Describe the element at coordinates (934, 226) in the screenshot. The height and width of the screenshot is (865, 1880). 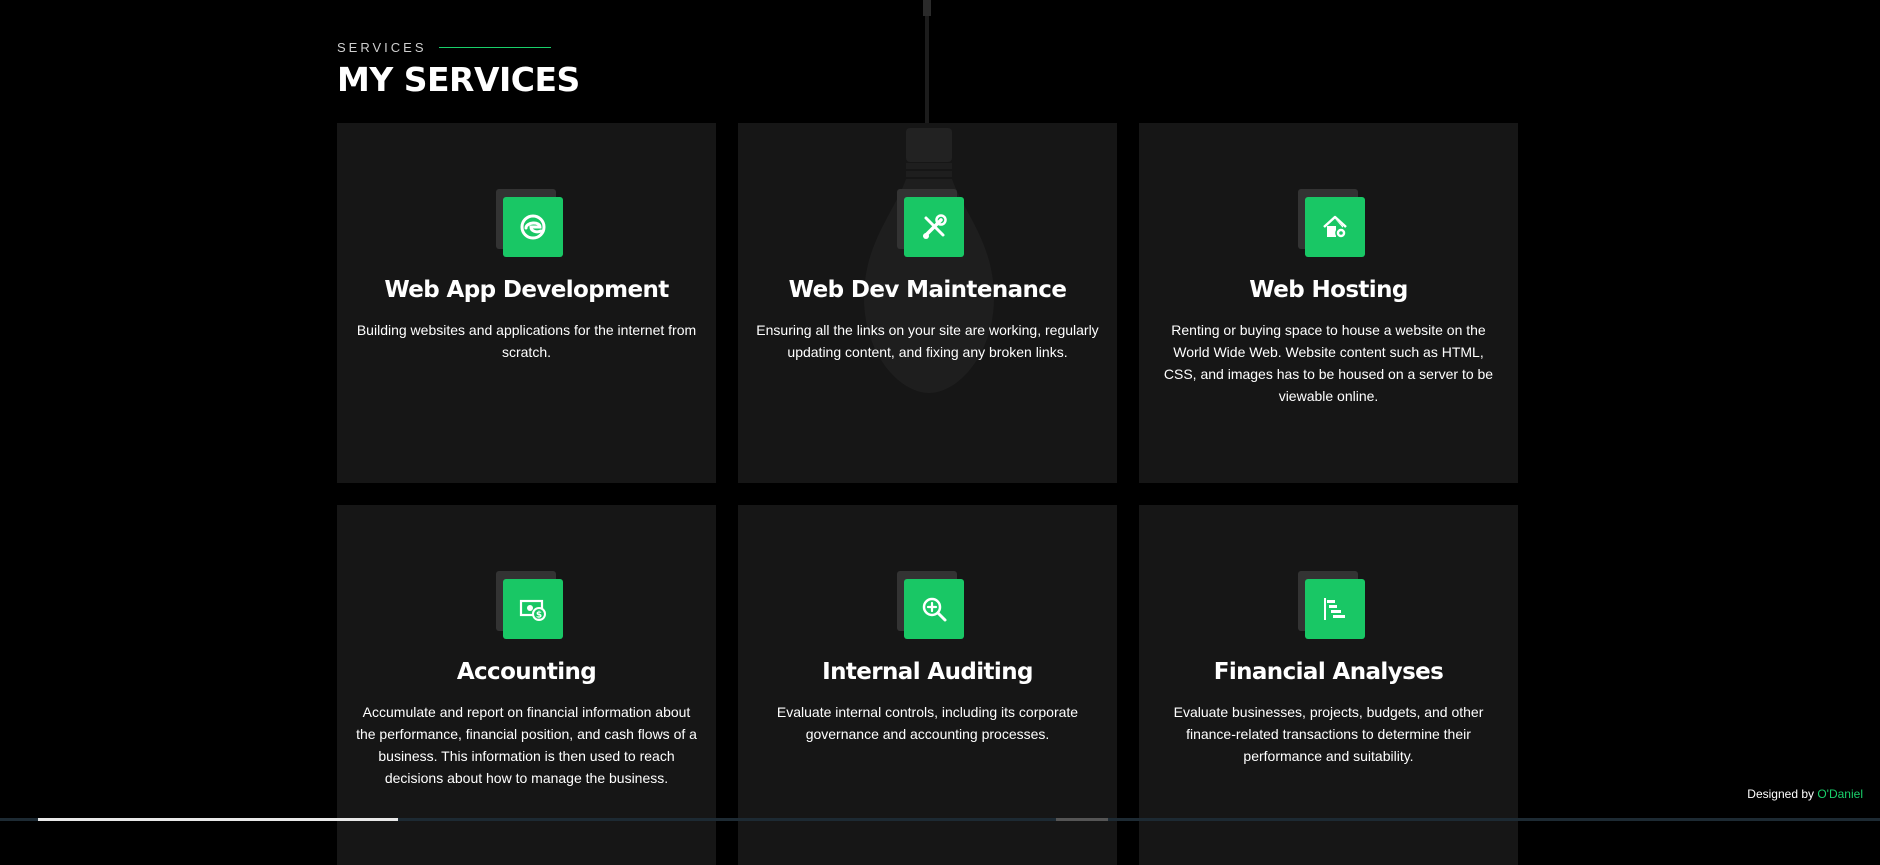
I see `tools-icon` at that location.